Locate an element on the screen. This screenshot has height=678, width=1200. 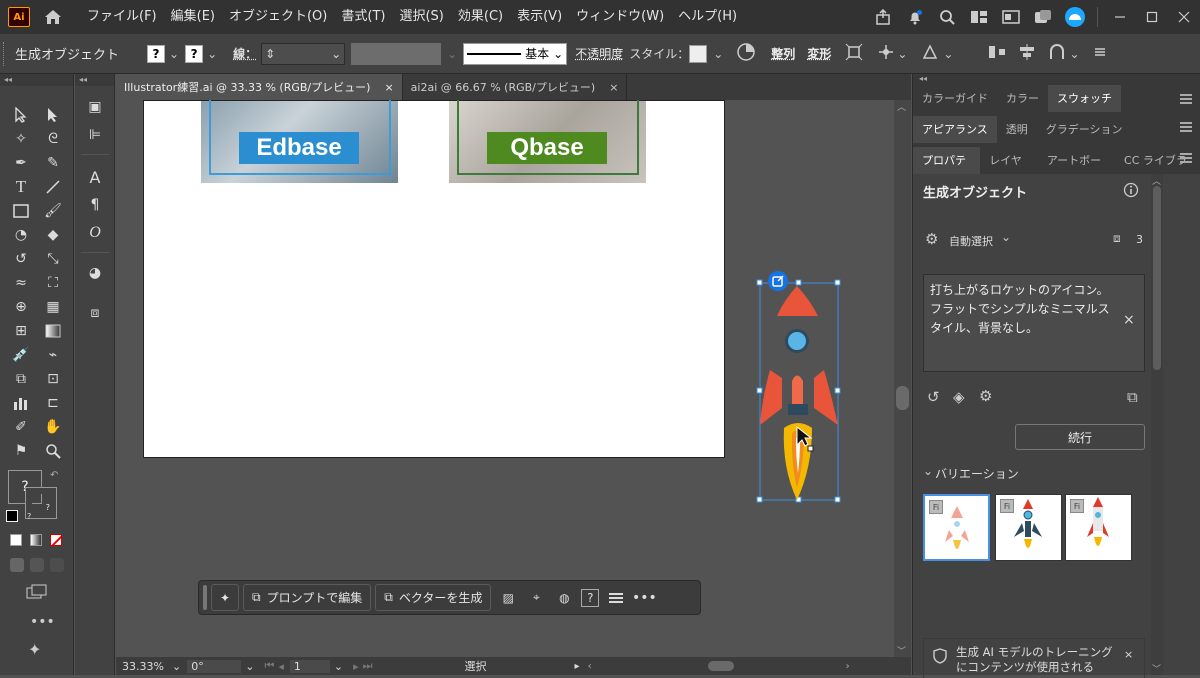
transform-panel-icon: ⧈ is located at coordinates (95, 313).